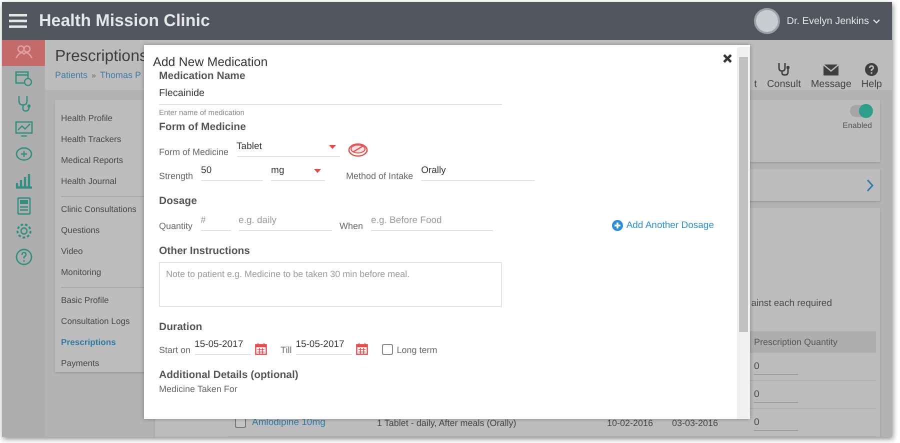 The image size is (900, 443). Describe the element at coordinates (767, 21) in the screenshot. I see `avatar` at that location.